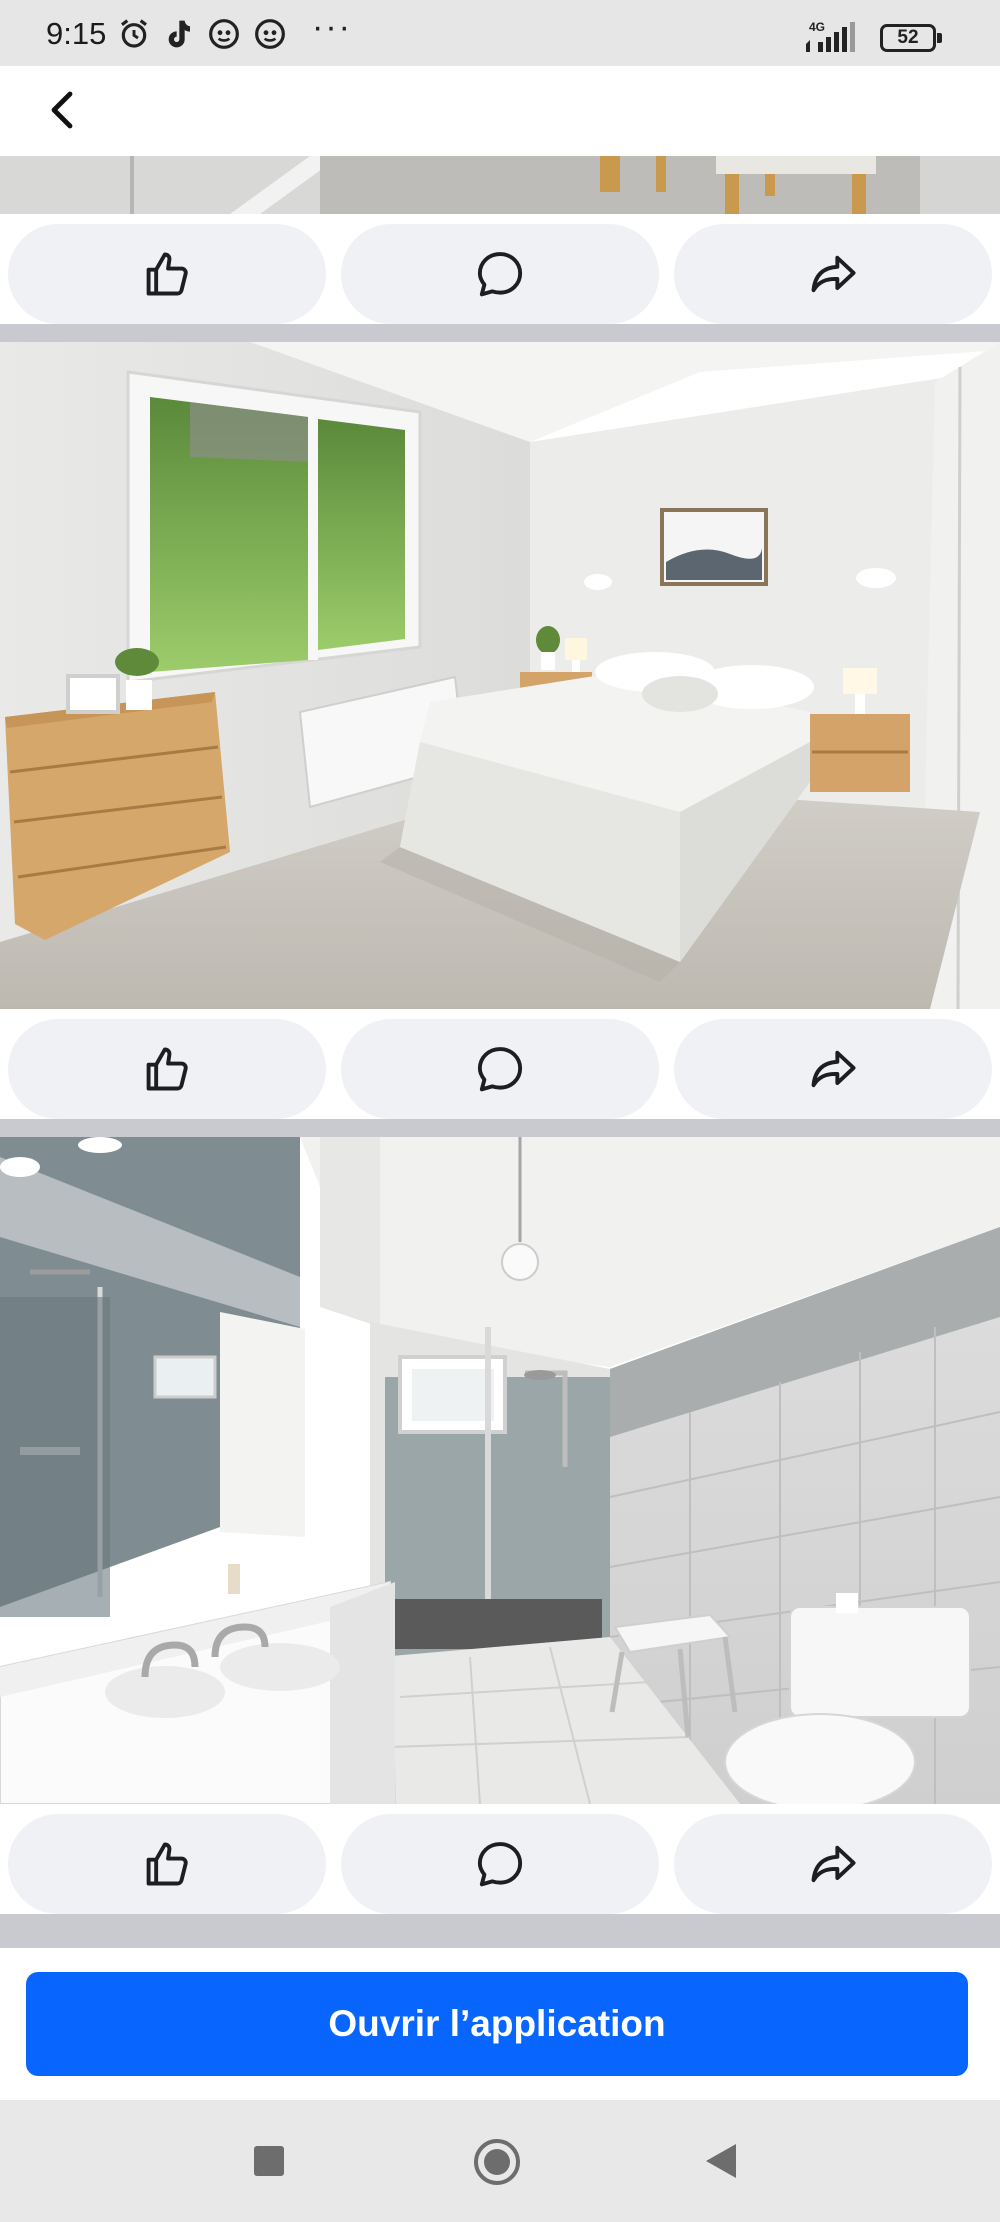 This screenshot has height=2222, width=1000. I want to click on home-icon, so click(497, 2162).